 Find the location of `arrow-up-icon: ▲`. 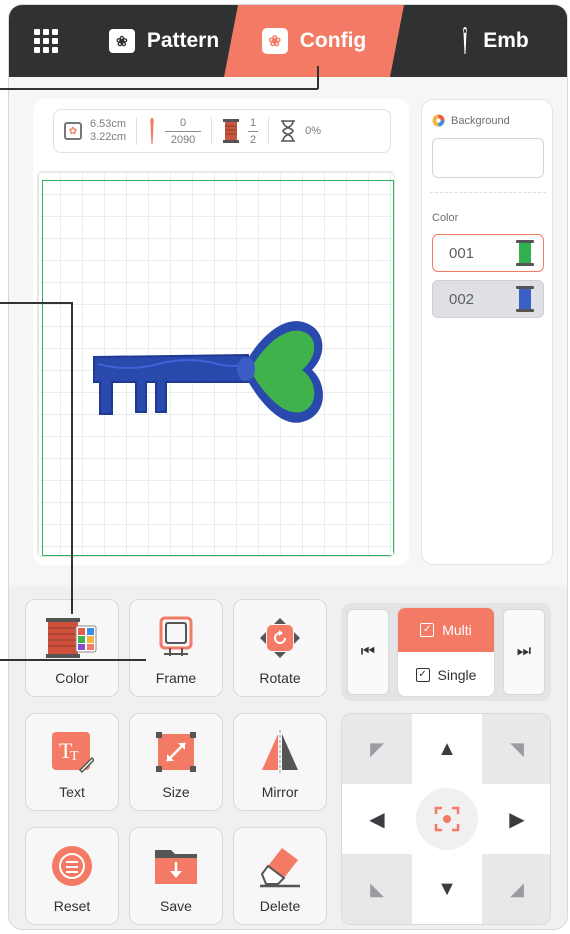

arrow-up-icon: ▲ is located at coordinates (447, 748).